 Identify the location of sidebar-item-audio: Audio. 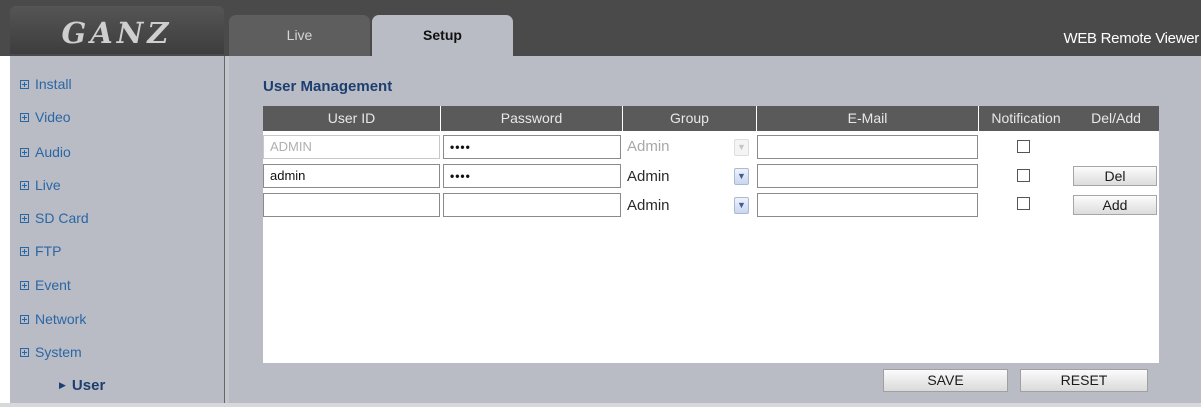
(45, 152).